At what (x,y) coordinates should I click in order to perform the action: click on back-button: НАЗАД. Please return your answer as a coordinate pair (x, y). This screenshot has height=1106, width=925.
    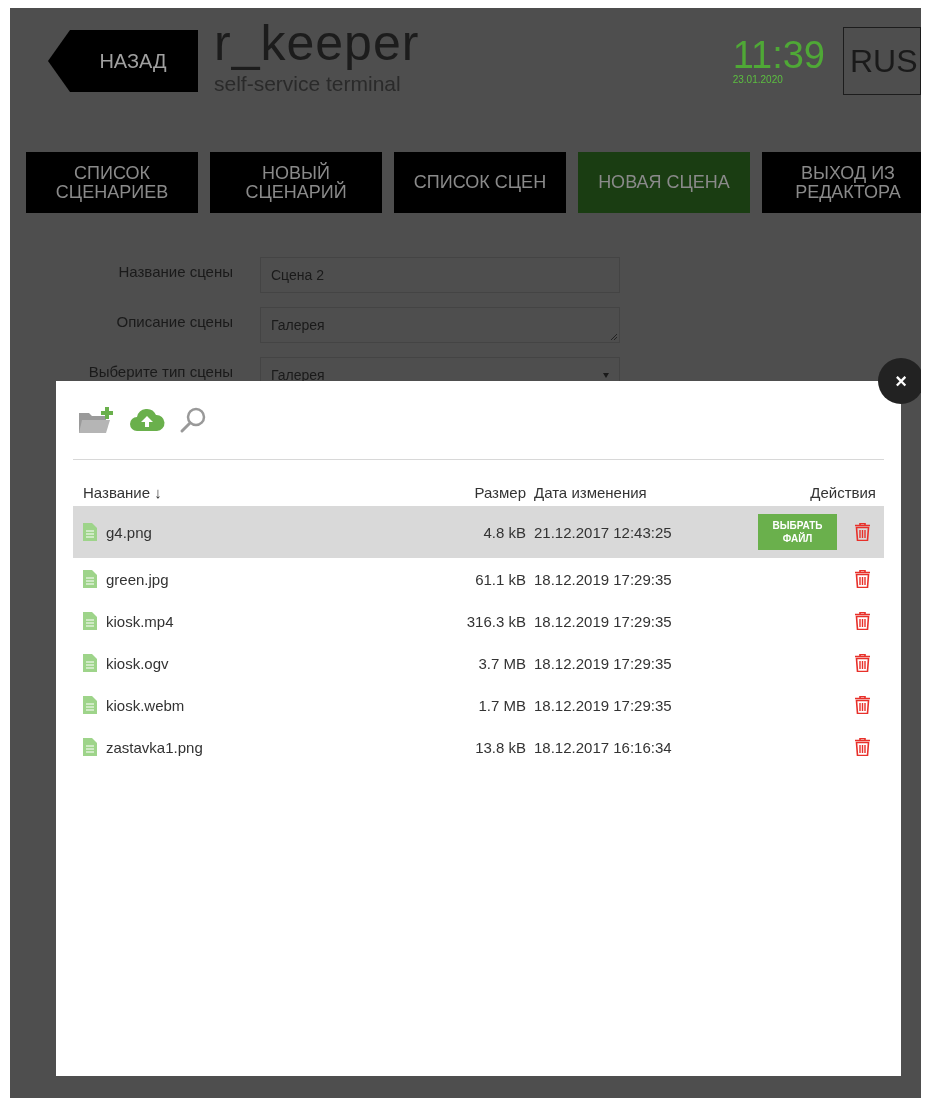
    Looking at the image, I should click on (123, 61).